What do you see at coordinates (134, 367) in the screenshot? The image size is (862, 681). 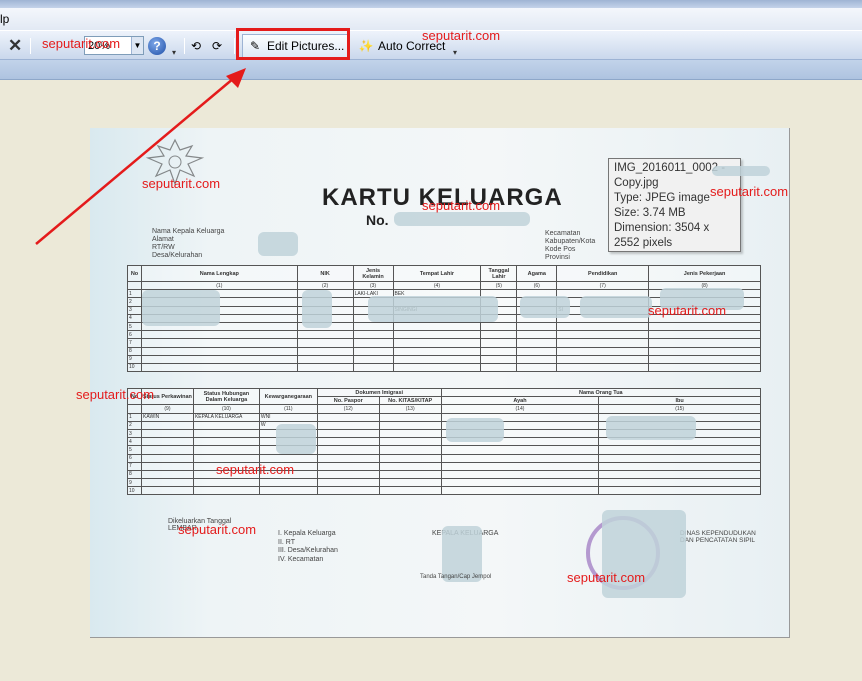 I see `table-cell: 10` at bounding box center [134, 367].